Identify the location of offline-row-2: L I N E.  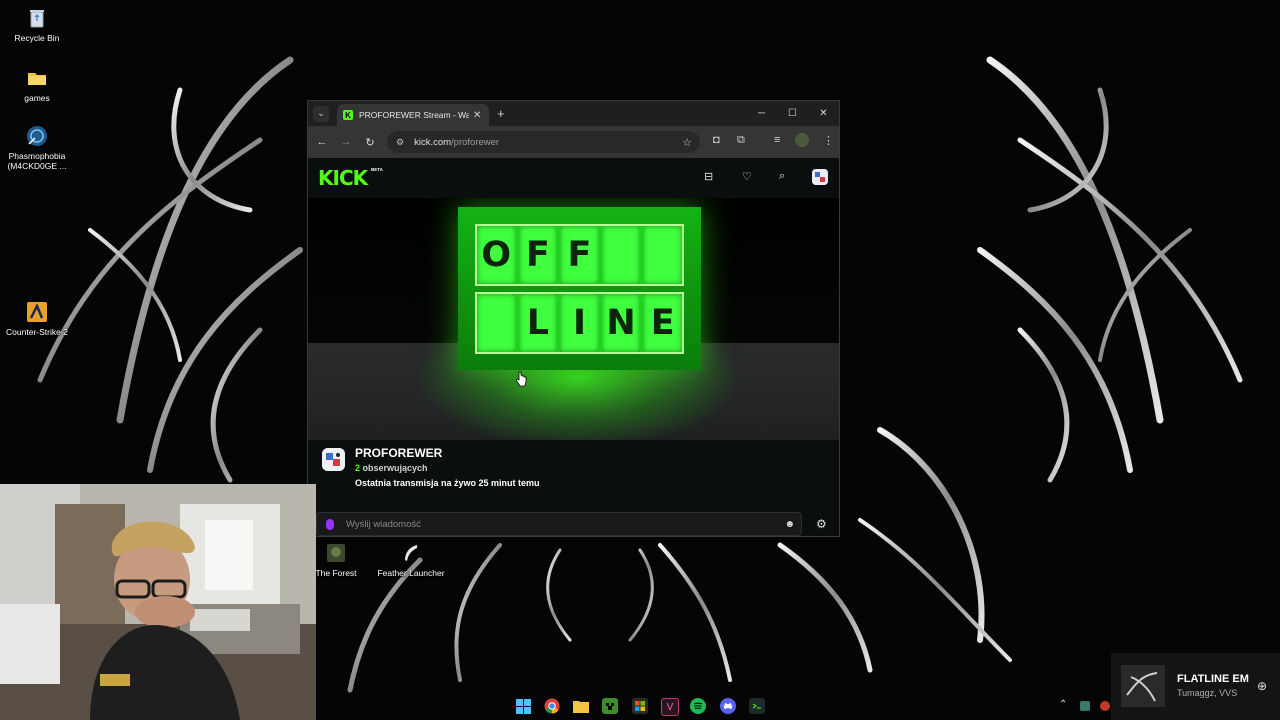
(579, 323).